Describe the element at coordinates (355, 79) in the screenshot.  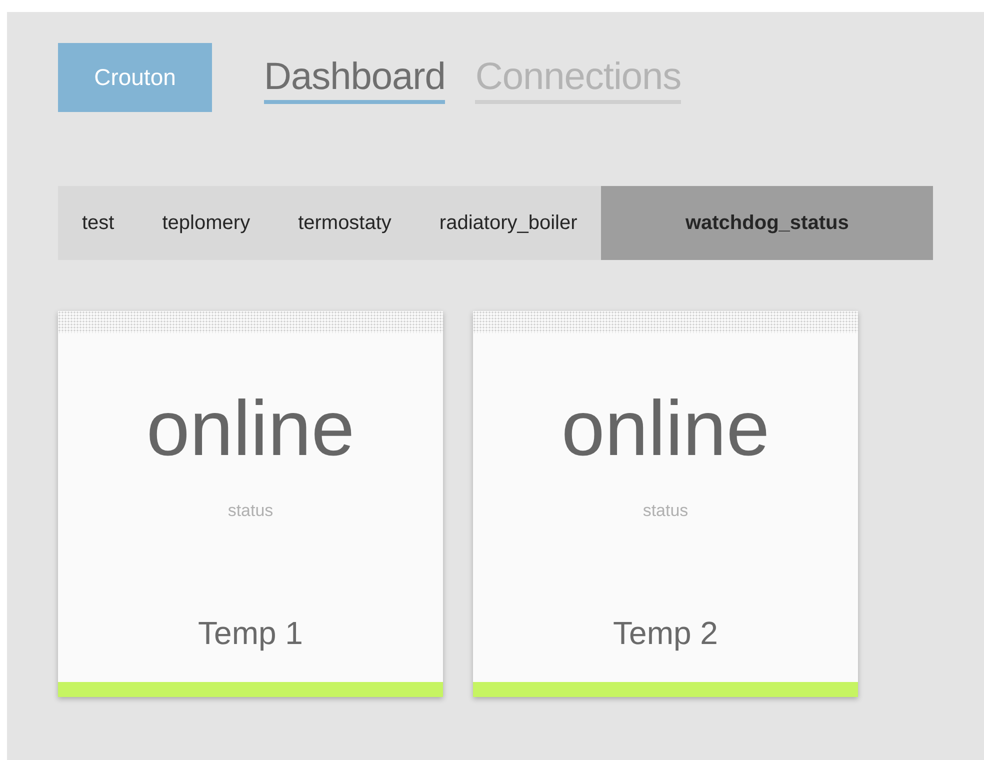
I see `nav-tab: Dashboard` at that location.